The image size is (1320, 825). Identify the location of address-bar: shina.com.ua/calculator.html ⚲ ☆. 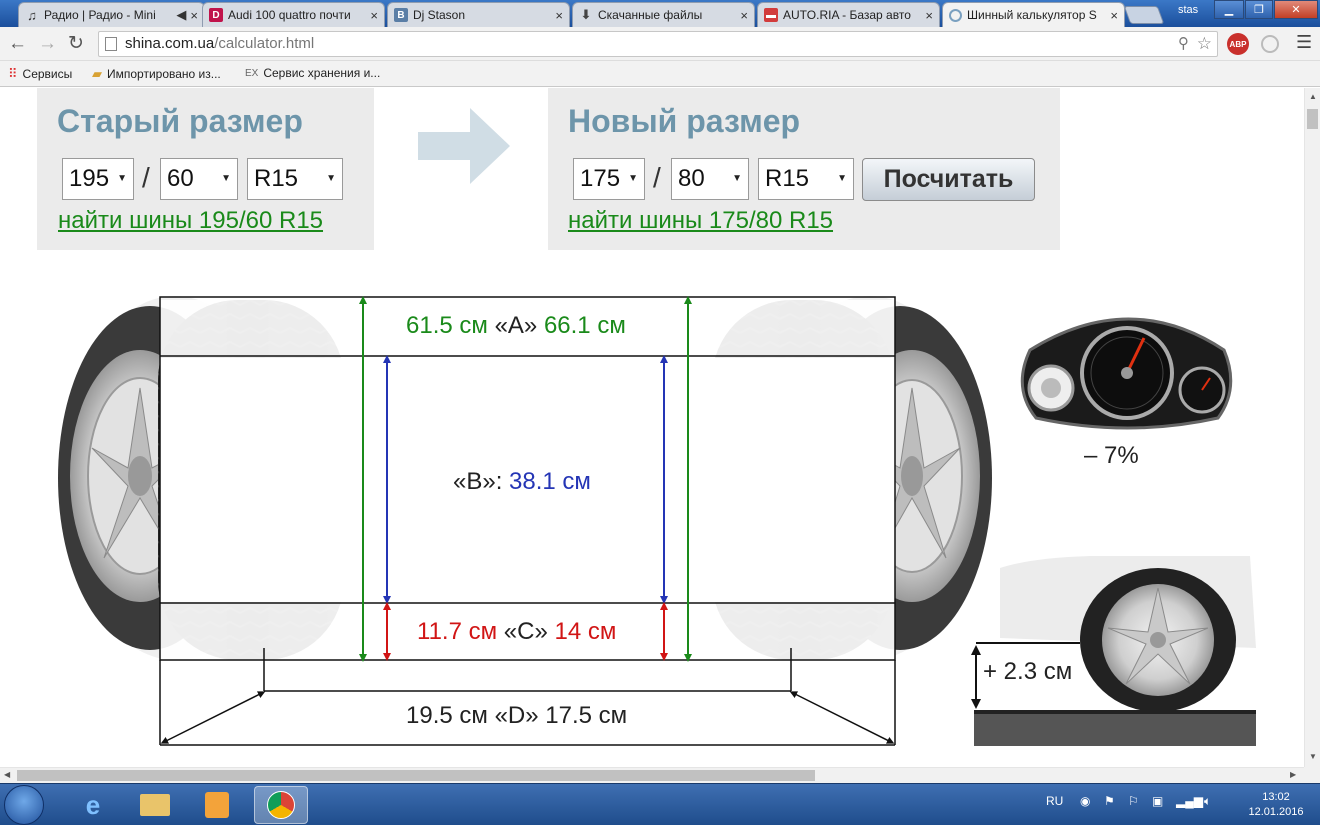
(658, 44).